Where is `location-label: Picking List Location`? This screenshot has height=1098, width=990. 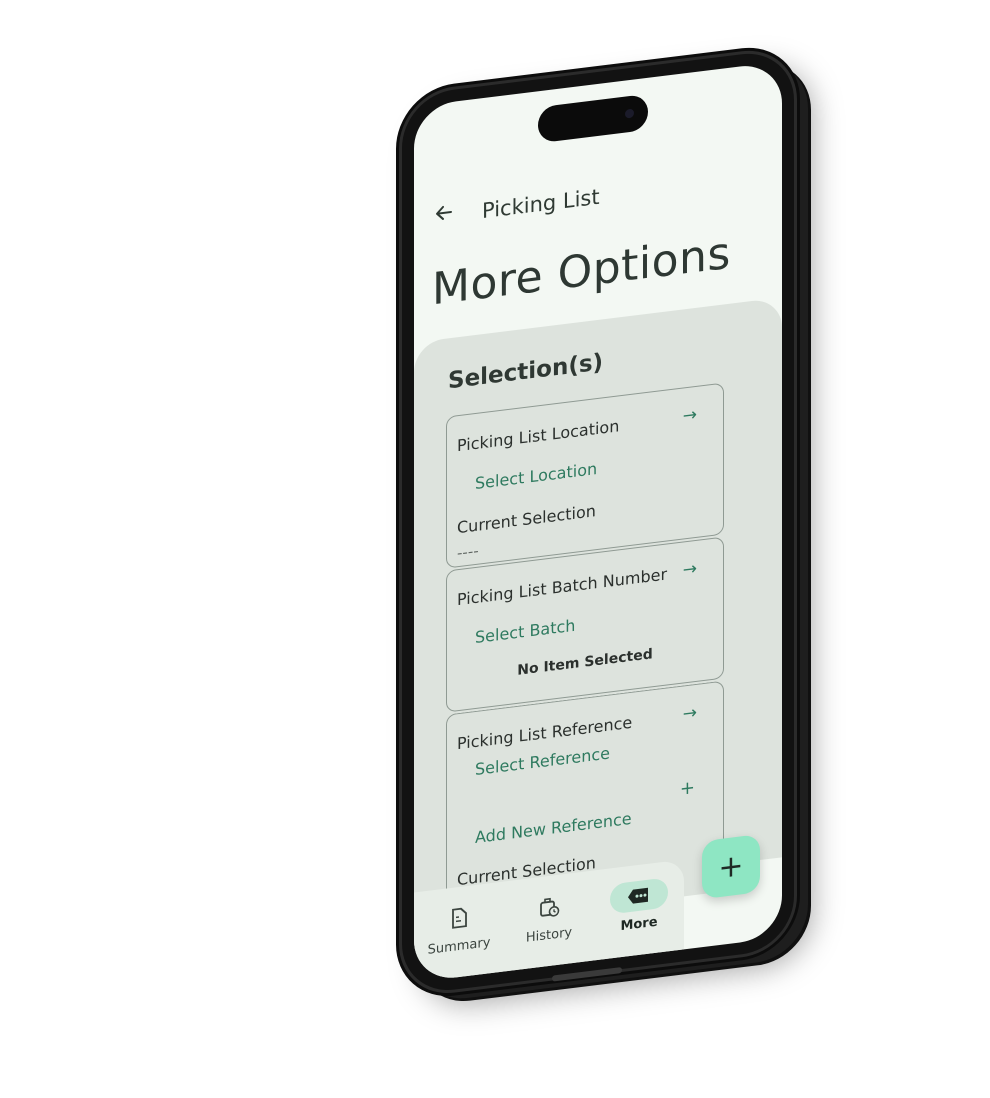
location-label: Picking List Location is located at coordinates (538, 436).